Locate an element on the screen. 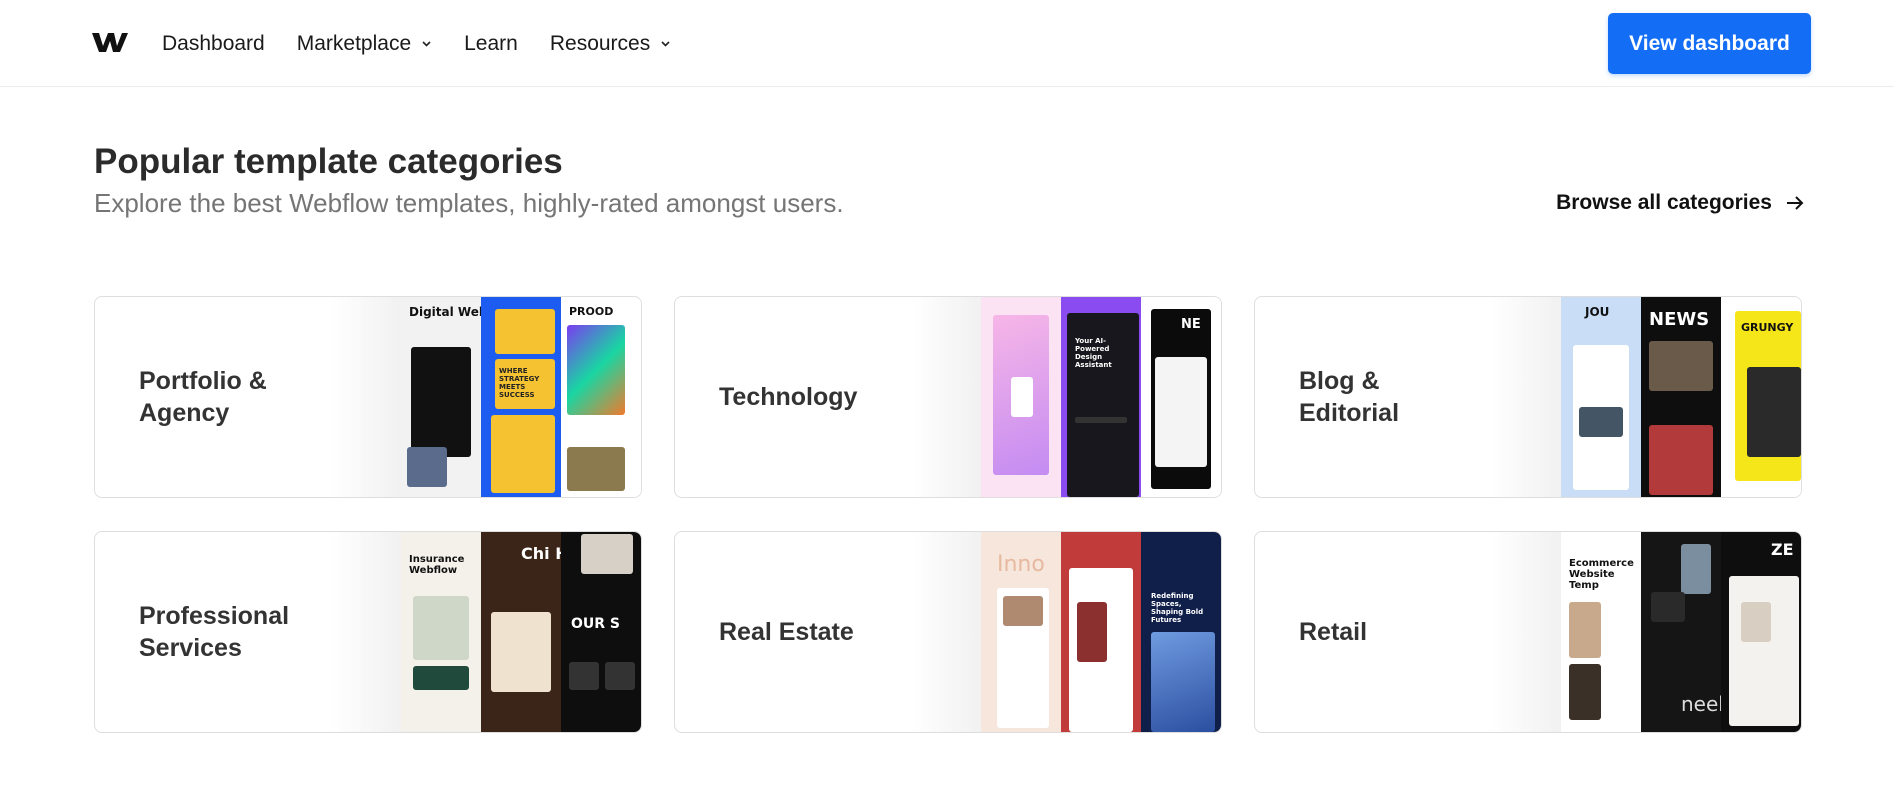 The width and height of the screenshot is (1894, 812). category-label-line2: Editorial is located at coordinates (1349, 413).